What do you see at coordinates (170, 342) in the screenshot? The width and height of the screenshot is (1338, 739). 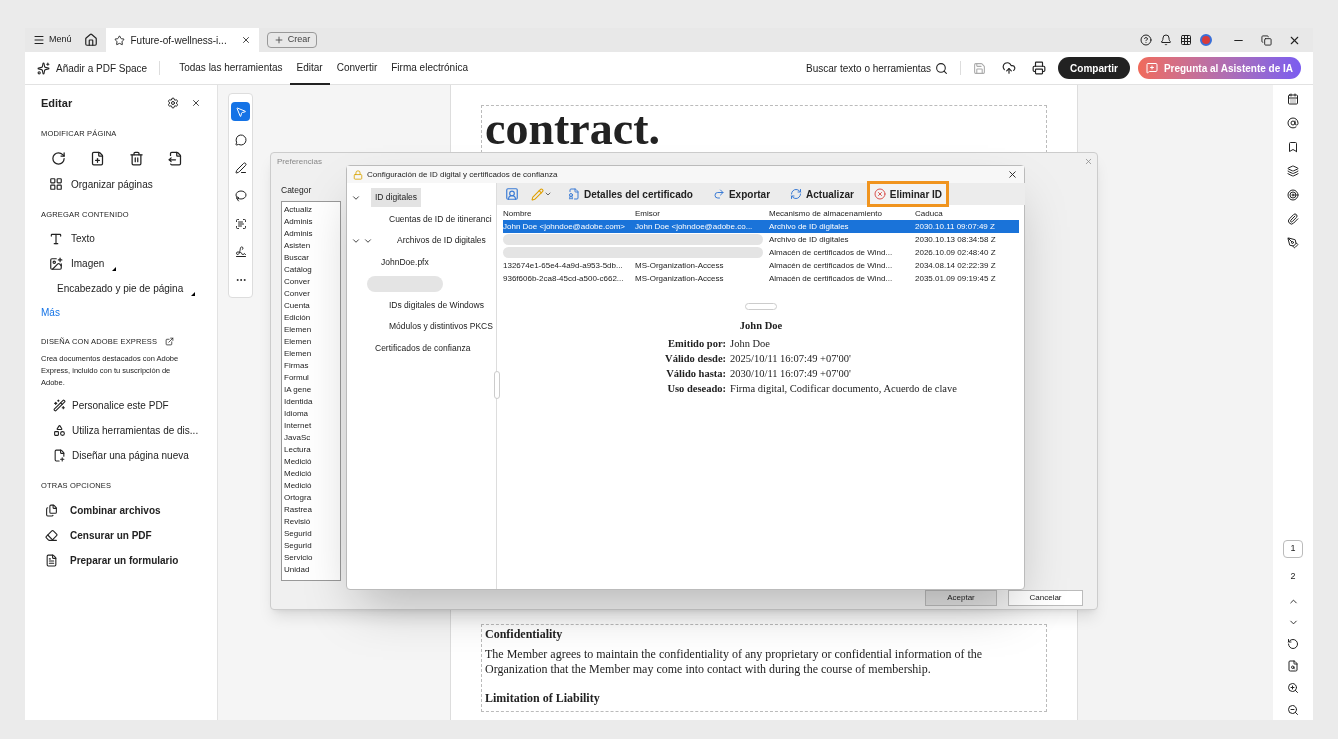 I see `external-link-icon` at bounding box center [170, 342].